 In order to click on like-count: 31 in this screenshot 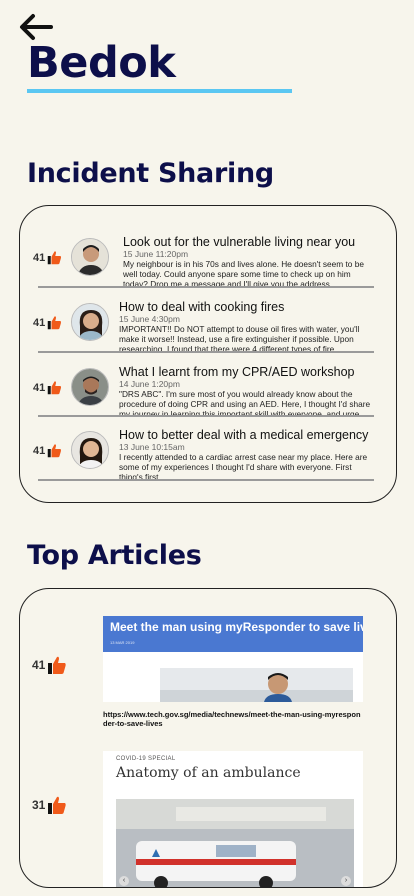, I will do `click(49, 805)`.